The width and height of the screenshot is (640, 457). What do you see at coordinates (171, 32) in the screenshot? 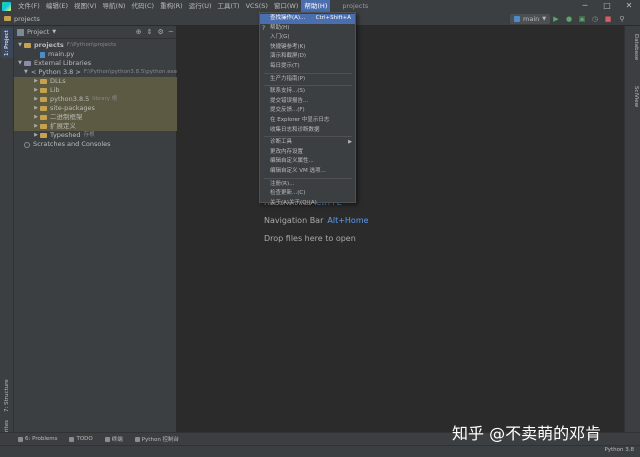
I see `hide-icon: ─` at bounding box center [171, 32].